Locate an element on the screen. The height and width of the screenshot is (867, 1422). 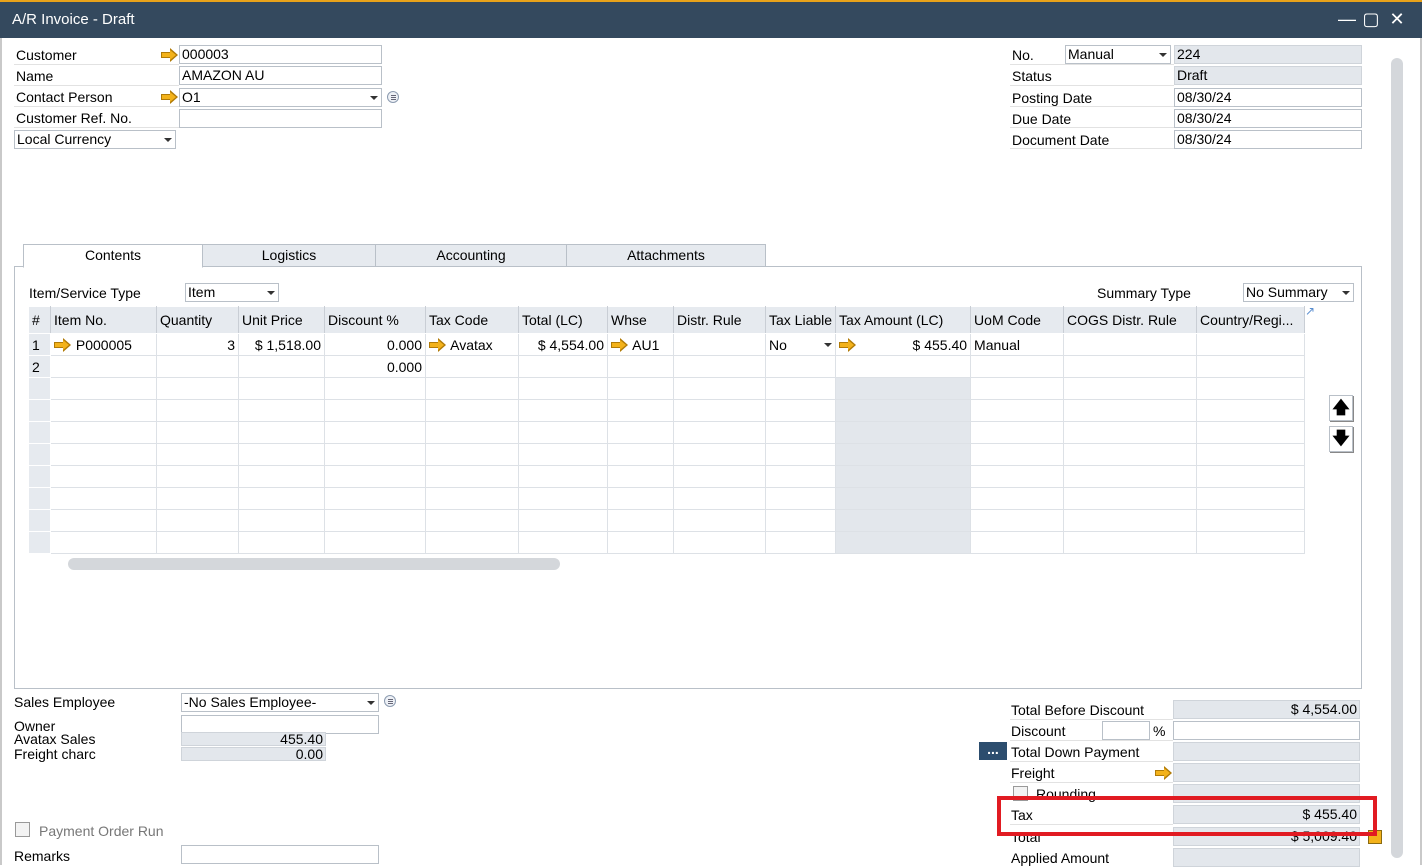
payment-order-checkbox is located at coordinates (22, 829).